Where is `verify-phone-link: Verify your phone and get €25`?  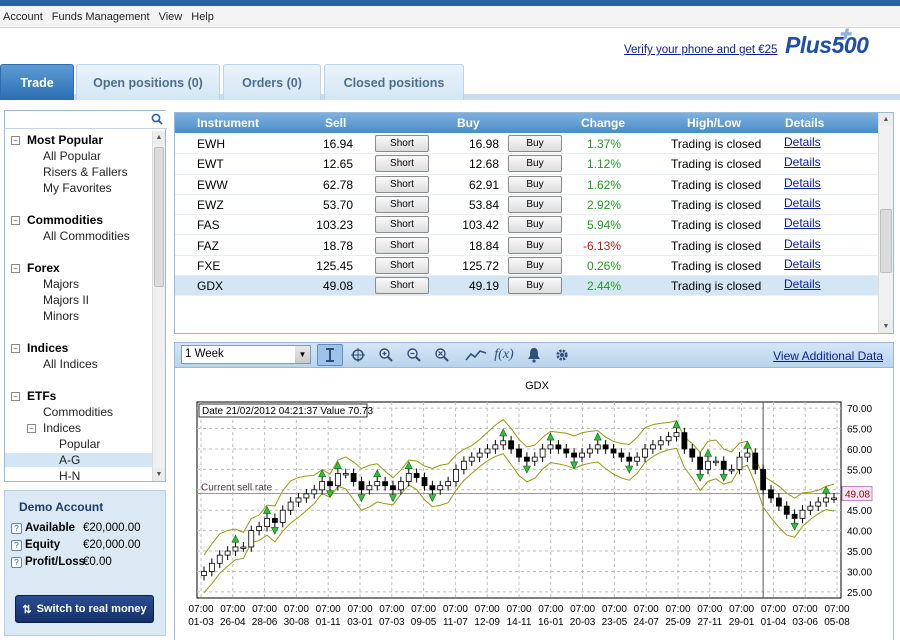
verify-phone-link: Verify your phone and get €25 is located at coordinates (700, 50).